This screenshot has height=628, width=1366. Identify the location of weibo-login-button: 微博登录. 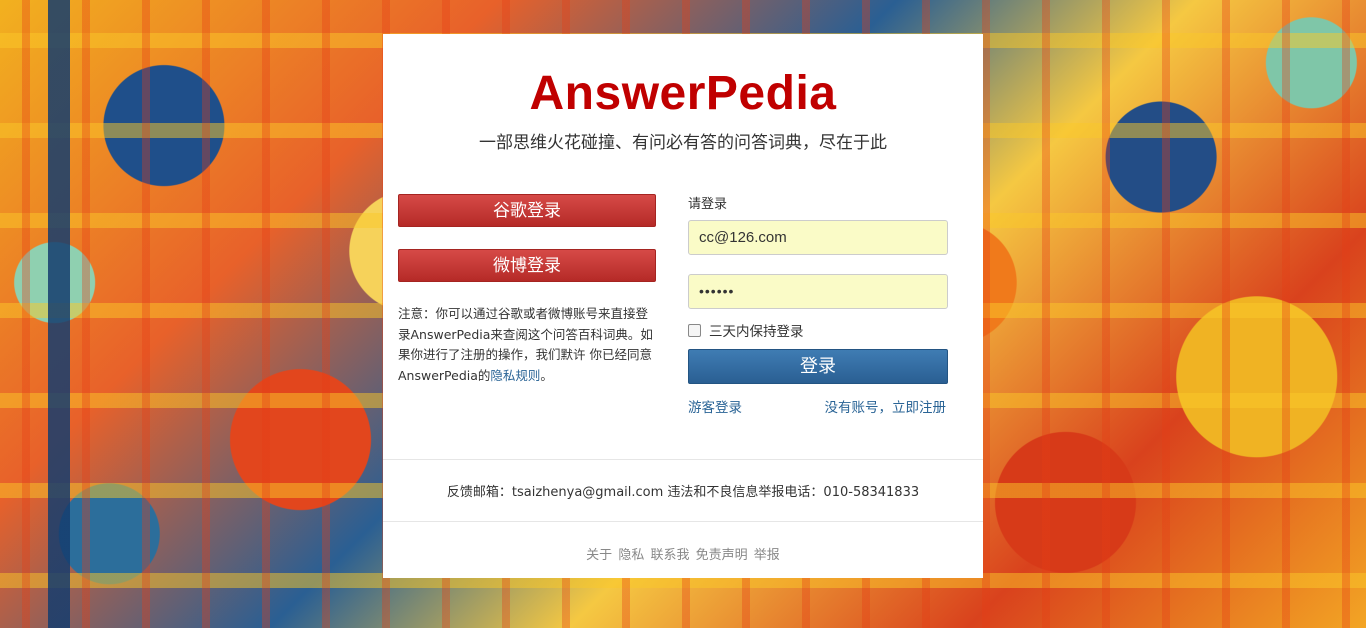
(527, 265).